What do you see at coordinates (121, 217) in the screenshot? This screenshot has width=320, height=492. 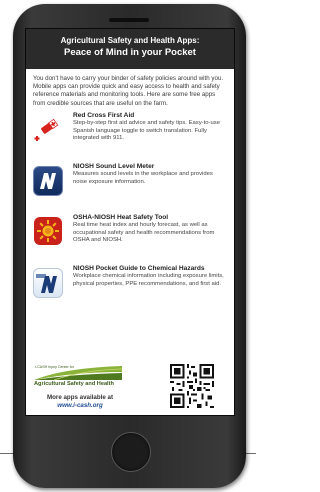 I see `app-name: OSHA-NIOSH Heat Safety Tool` at bounding box center [121, 217].